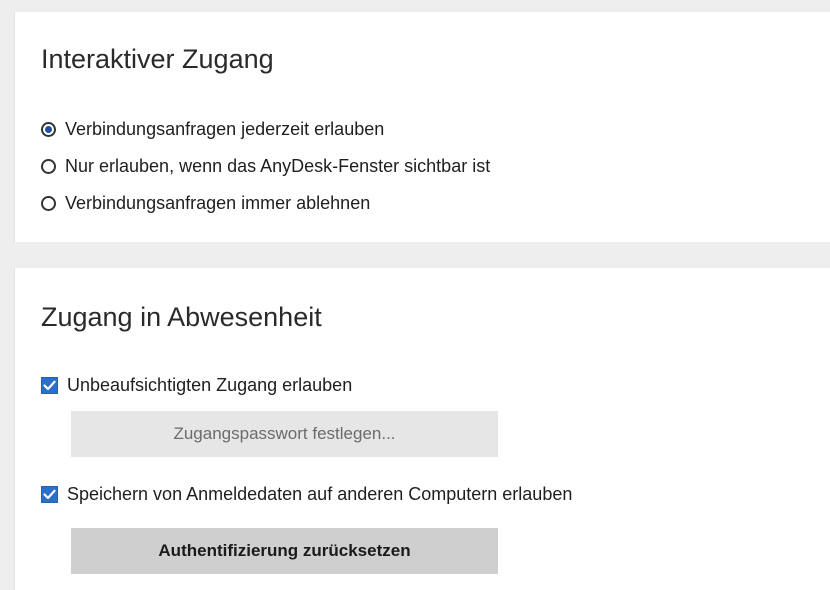 The width and height of the screenshot is (830, 590). I want to click on radio-always-deny: Verbindungsanfragen immer ablehnen, so click(205, 203).